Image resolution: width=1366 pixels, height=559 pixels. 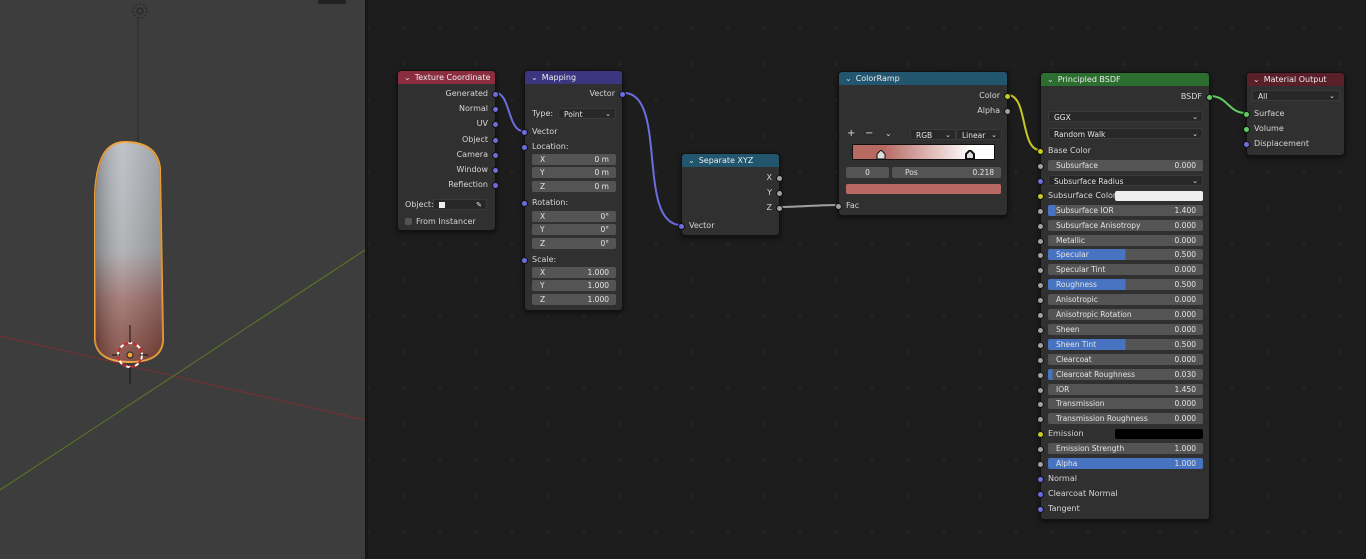 I want to click on distribution-dropdown: GGX ⌄, so click(x=1125, y=116).